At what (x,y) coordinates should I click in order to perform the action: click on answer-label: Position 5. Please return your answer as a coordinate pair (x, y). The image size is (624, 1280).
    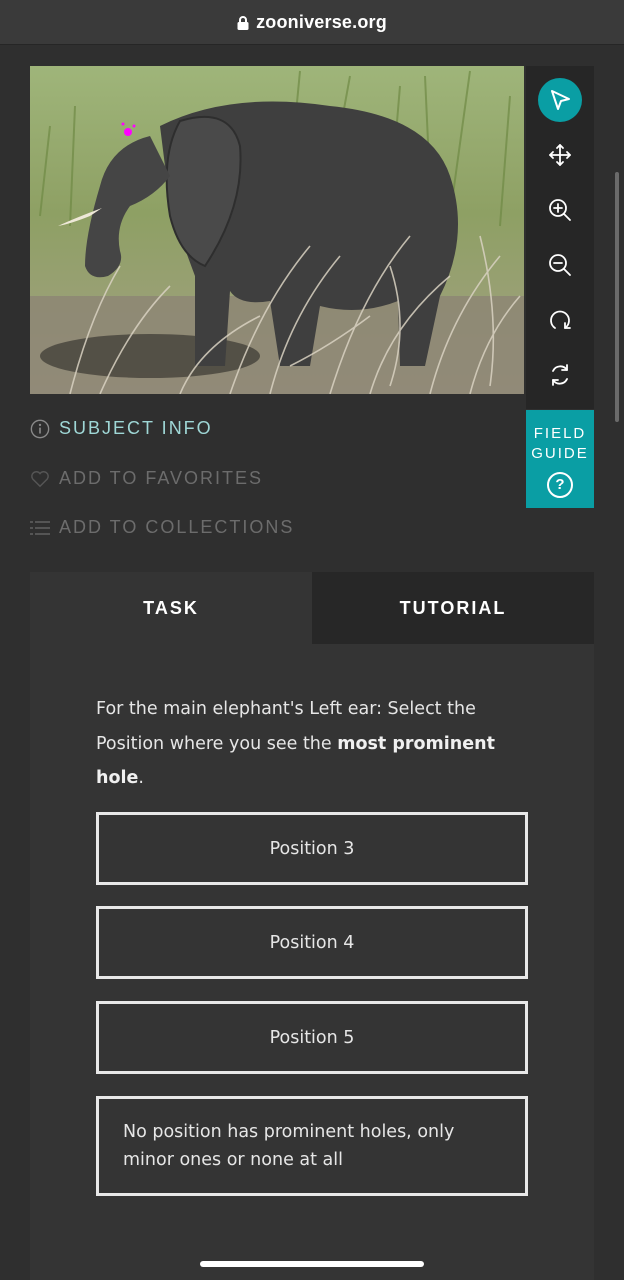
    Looking at the image, I should click on (312, 1037).